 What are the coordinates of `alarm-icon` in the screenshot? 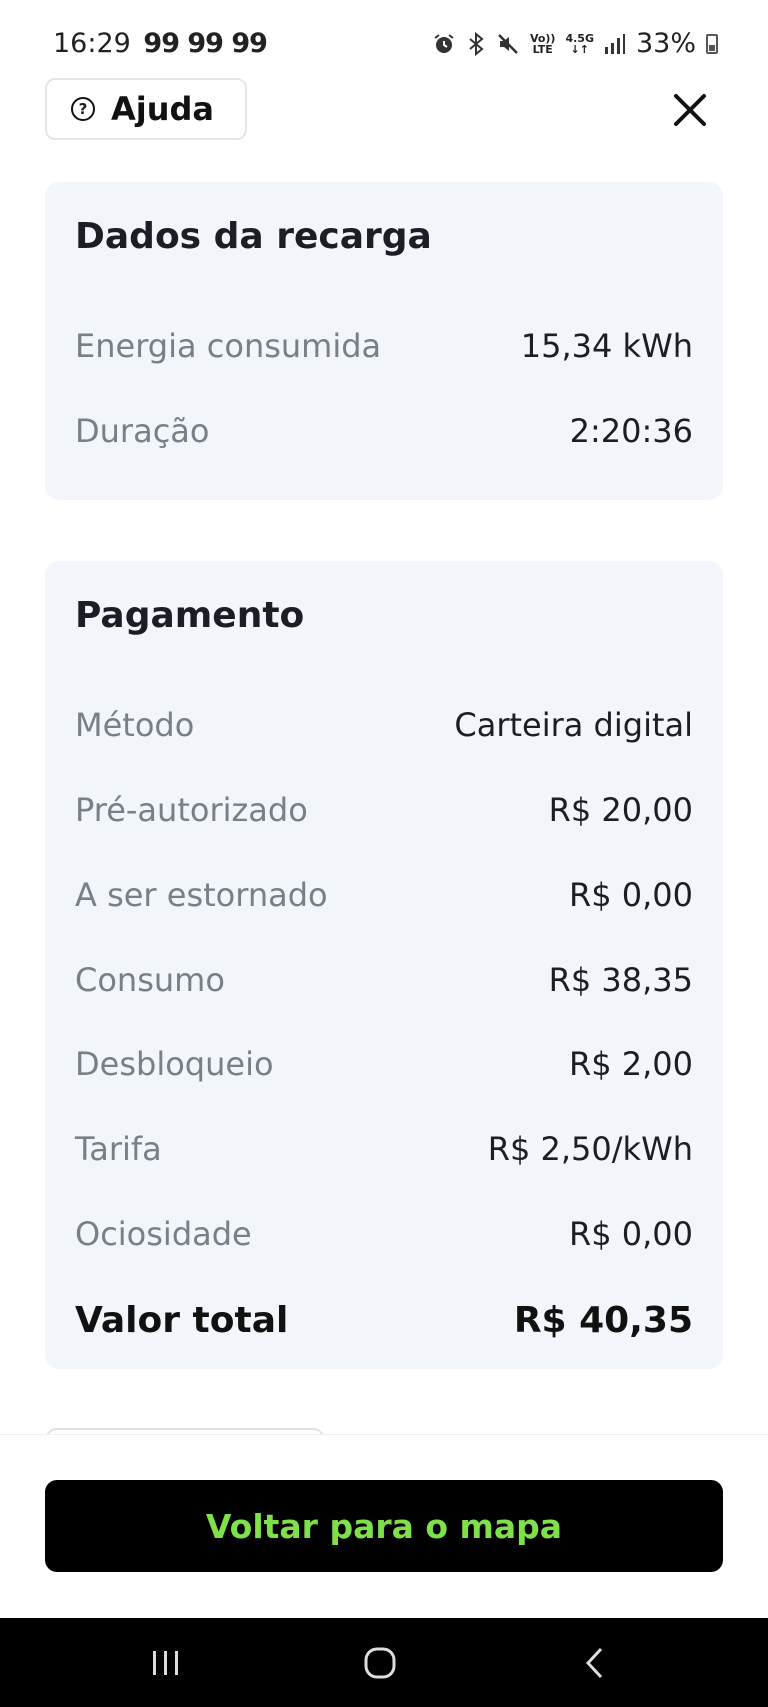 It's located at (444, 43).